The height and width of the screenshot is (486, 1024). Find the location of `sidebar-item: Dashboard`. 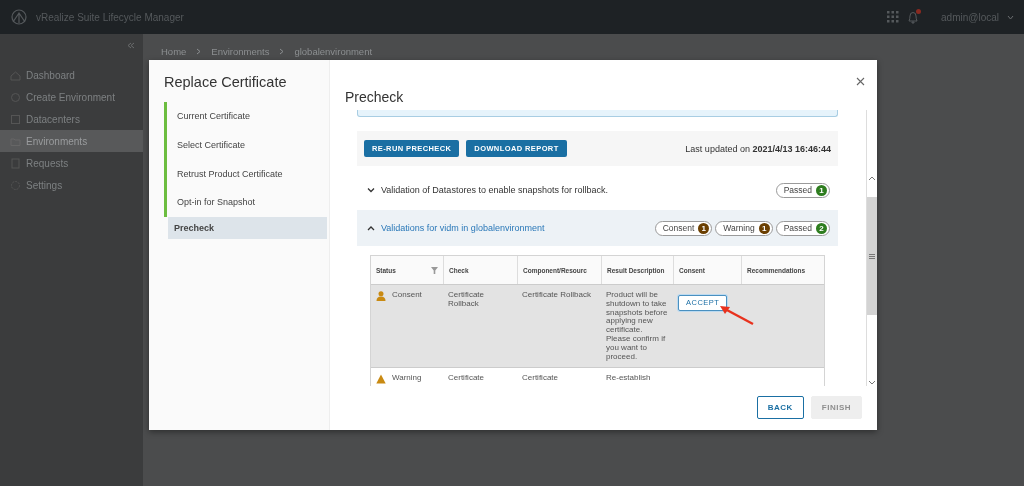

sidebar-item: Dashboard is located at coordinates (71, 75).